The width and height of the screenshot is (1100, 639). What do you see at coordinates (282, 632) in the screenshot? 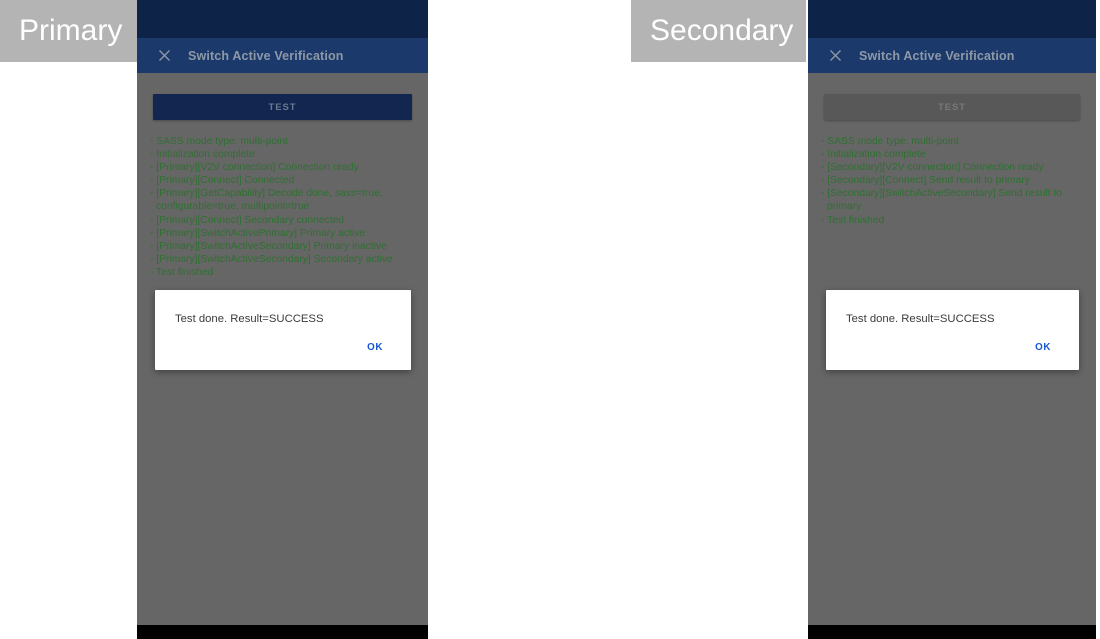
I see `primary-navigation-bar` at bounding box center [282, 632].